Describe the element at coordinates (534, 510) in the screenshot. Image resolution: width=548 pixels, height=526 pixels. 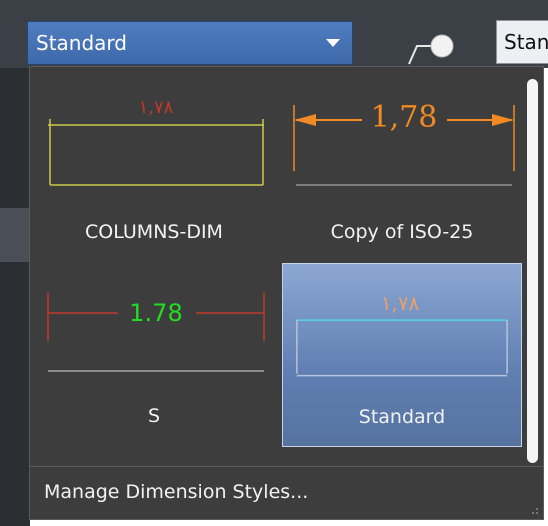
I see `resize-grip-icon` at that location.